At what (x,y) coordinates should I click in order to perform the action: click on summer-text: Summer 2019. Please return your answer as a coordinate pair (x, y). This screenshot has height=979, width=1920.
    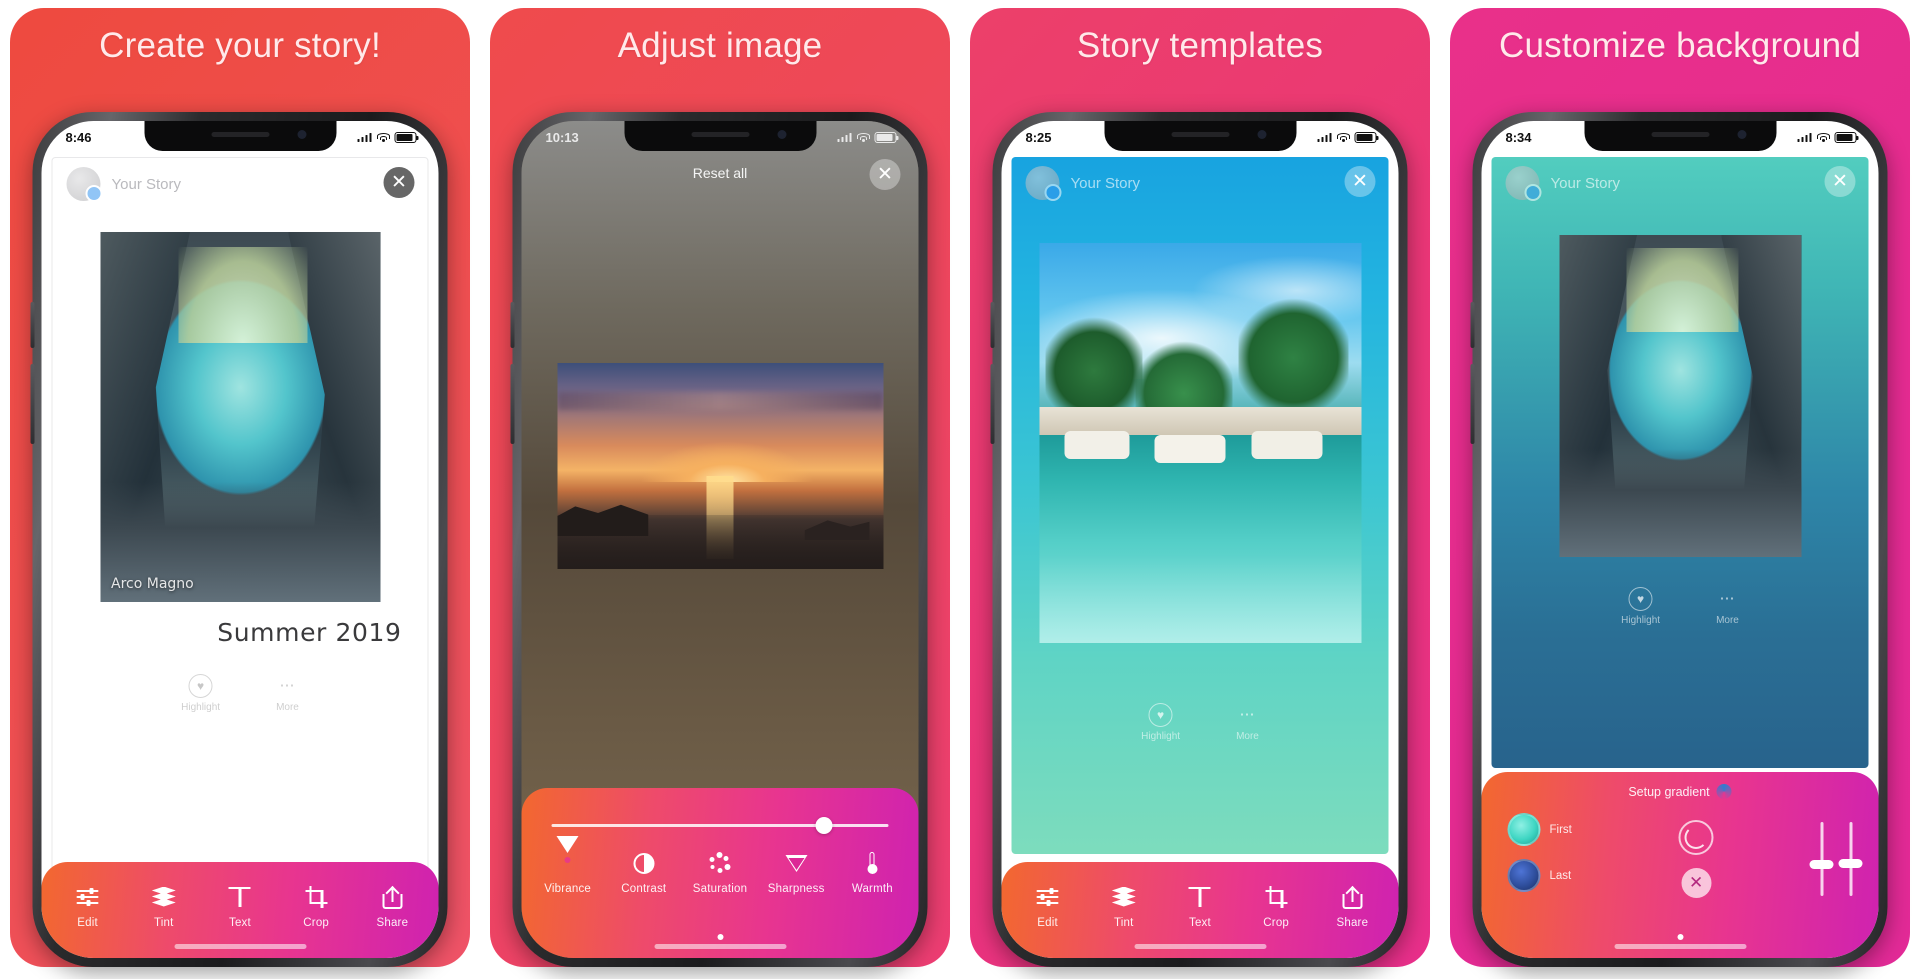
    Looking at the image, I should click on (309, 632).